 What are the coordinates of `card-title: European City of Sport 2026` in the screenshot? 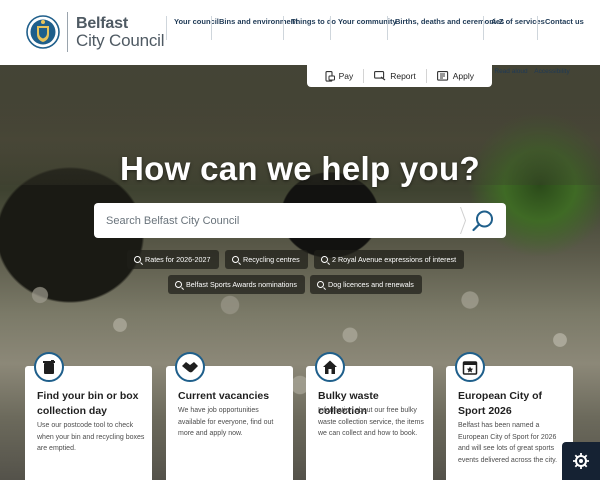 It's located at (500, 403).